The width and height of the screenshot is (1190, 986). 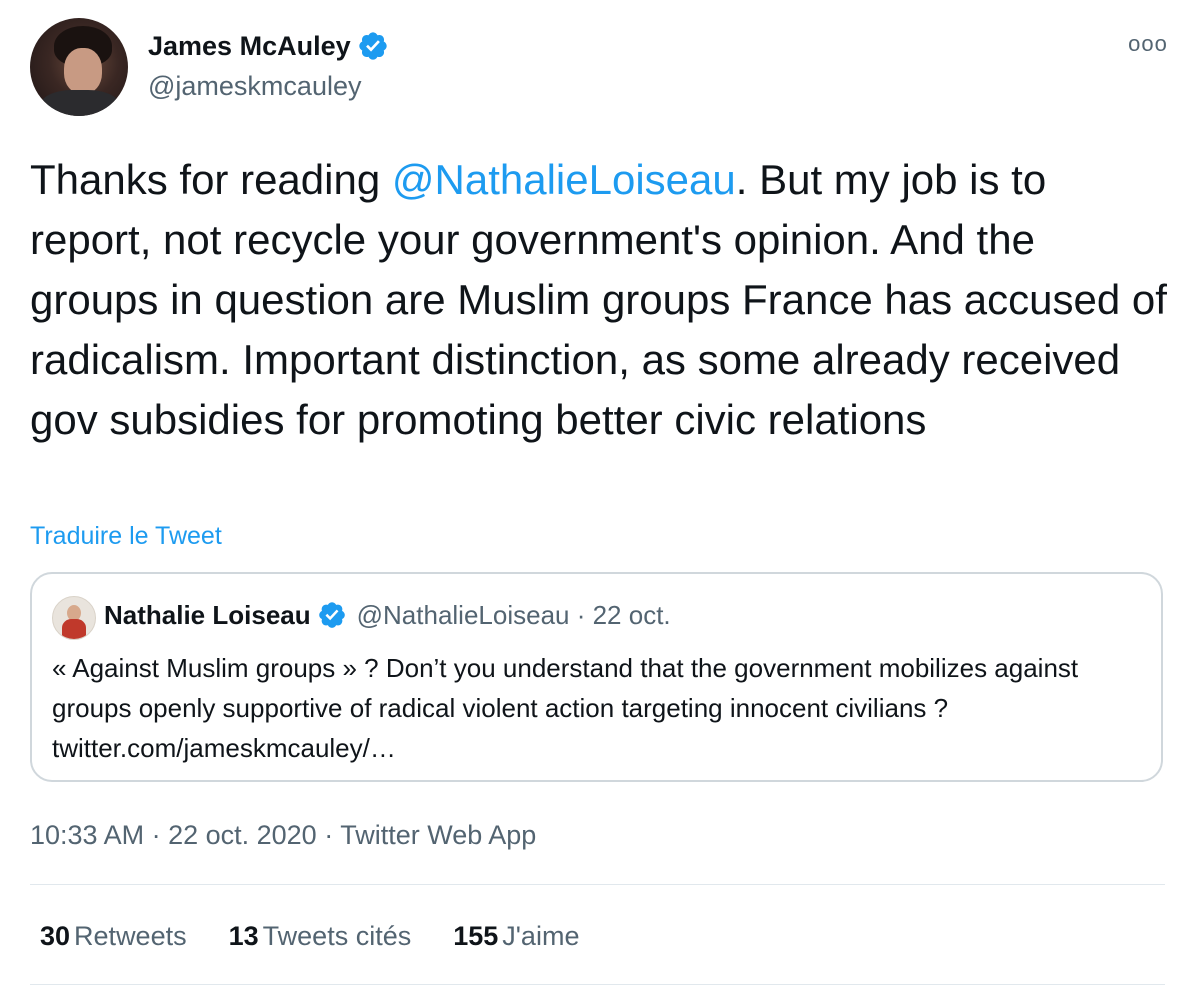 I want to click on tweet-source-link: Twitter Web App, so click(x=438, y=835).